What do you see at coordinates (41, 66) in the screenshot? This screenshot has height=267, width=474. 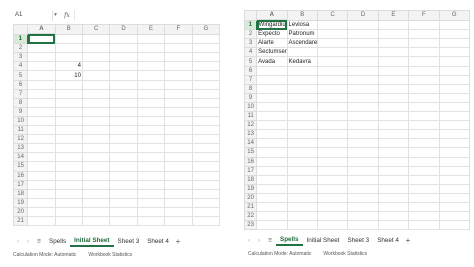 I see `cell-A4` at bounding box center [41, 66].